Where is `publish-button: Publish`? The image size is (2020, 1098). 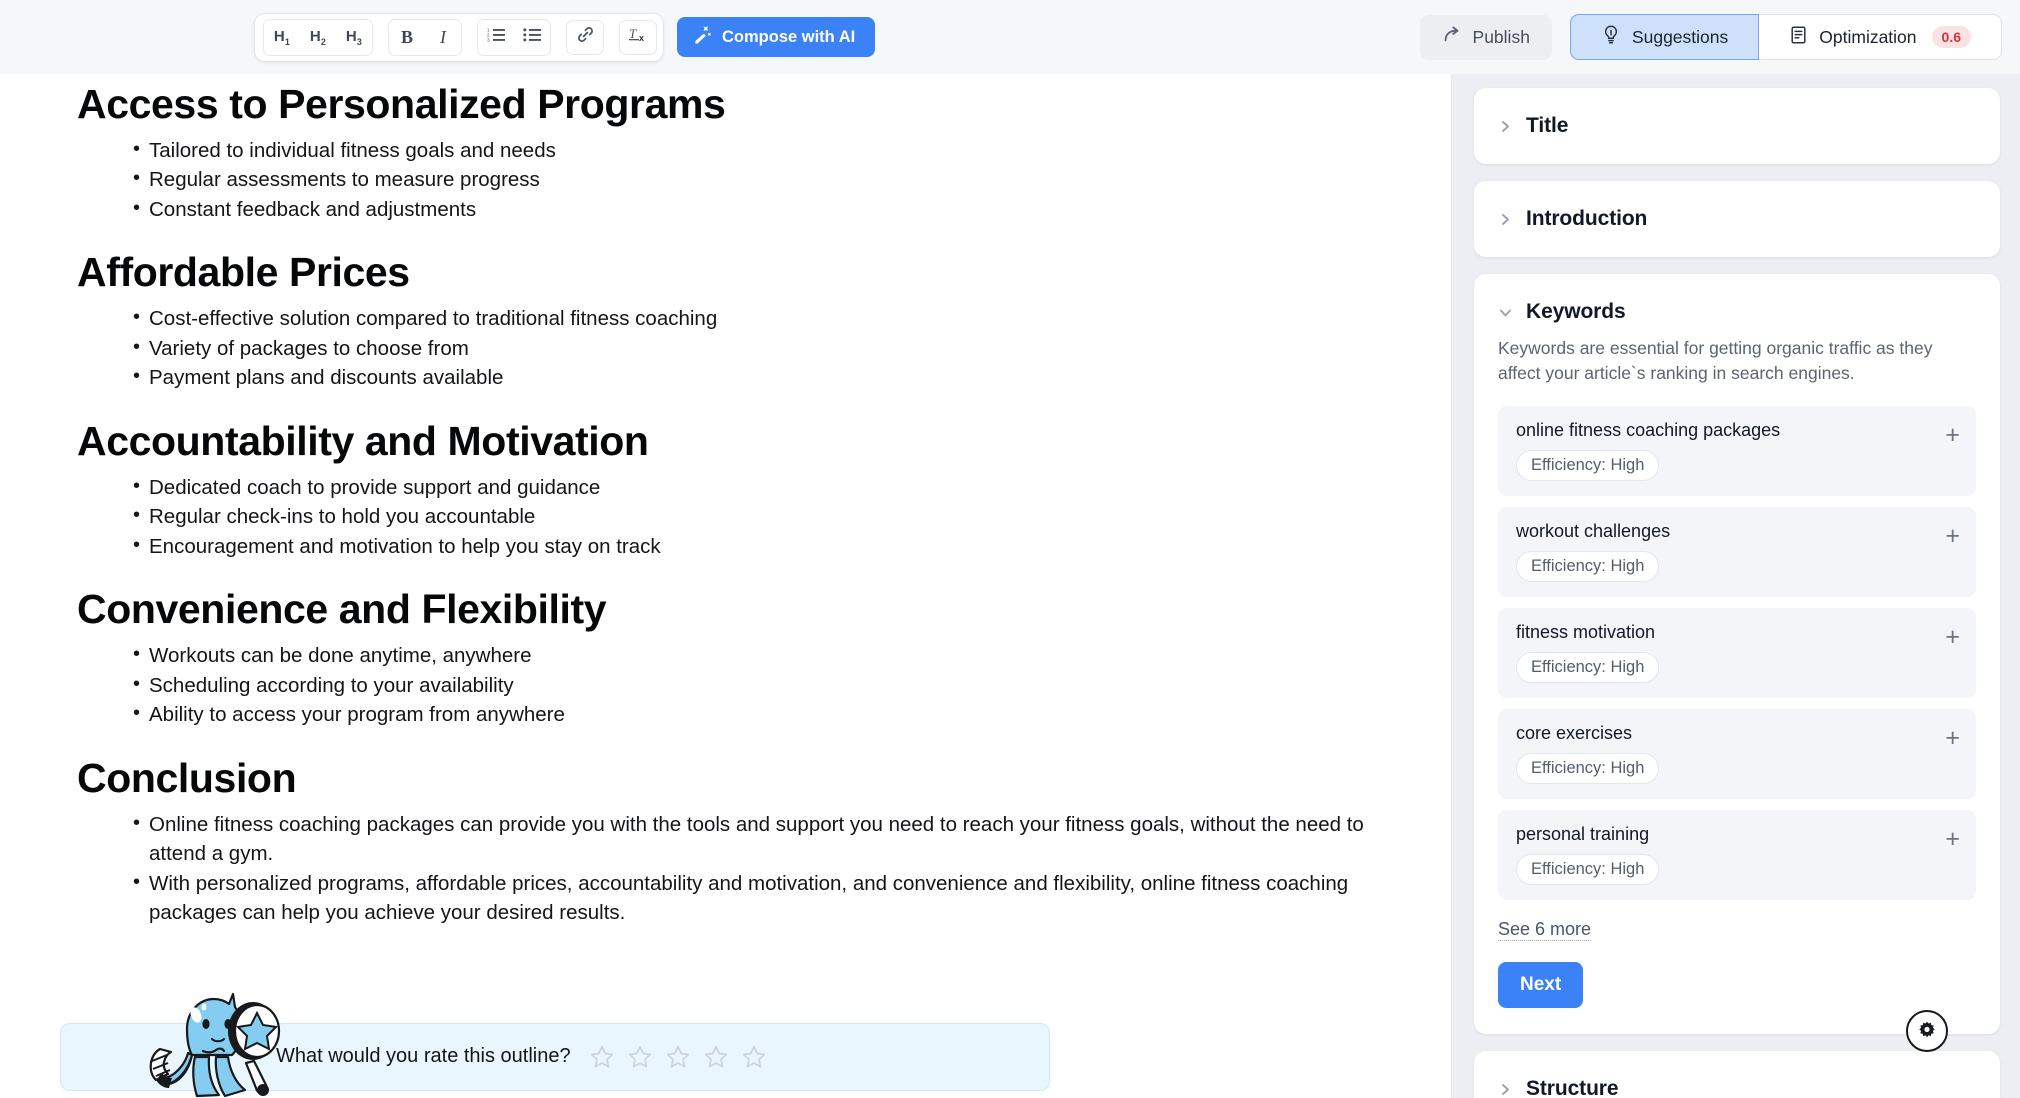 publish-button: Publish is located at coordinates (1485, 37).